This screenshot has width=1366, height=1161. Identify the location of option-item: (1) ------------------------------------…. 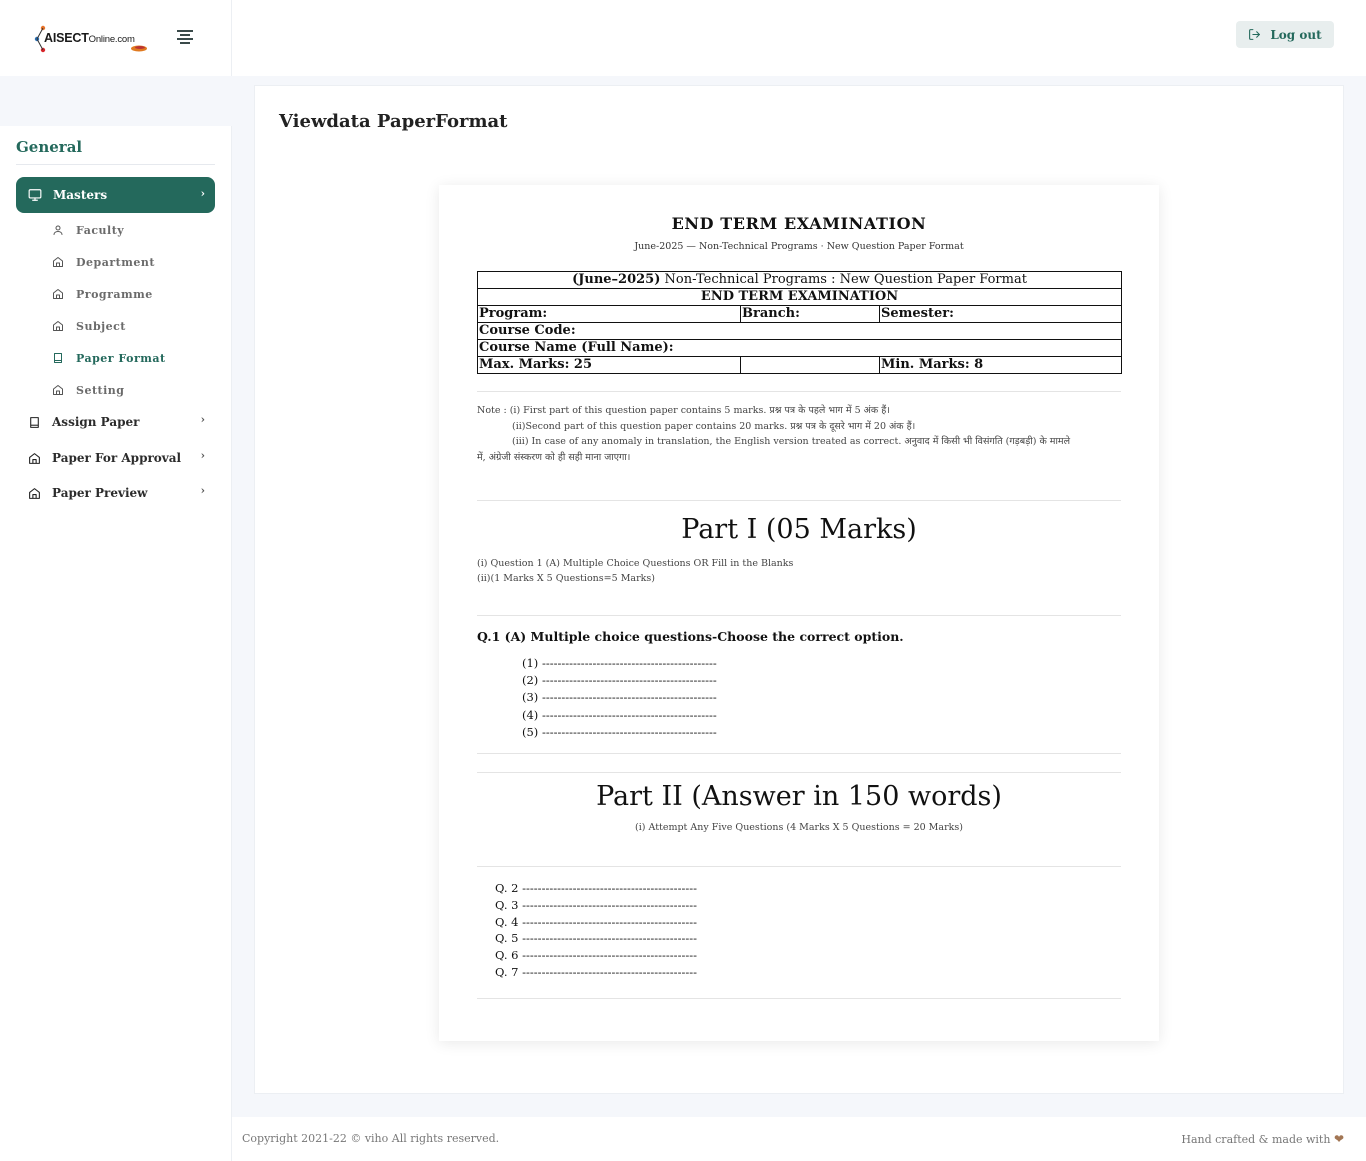
(619, 663).